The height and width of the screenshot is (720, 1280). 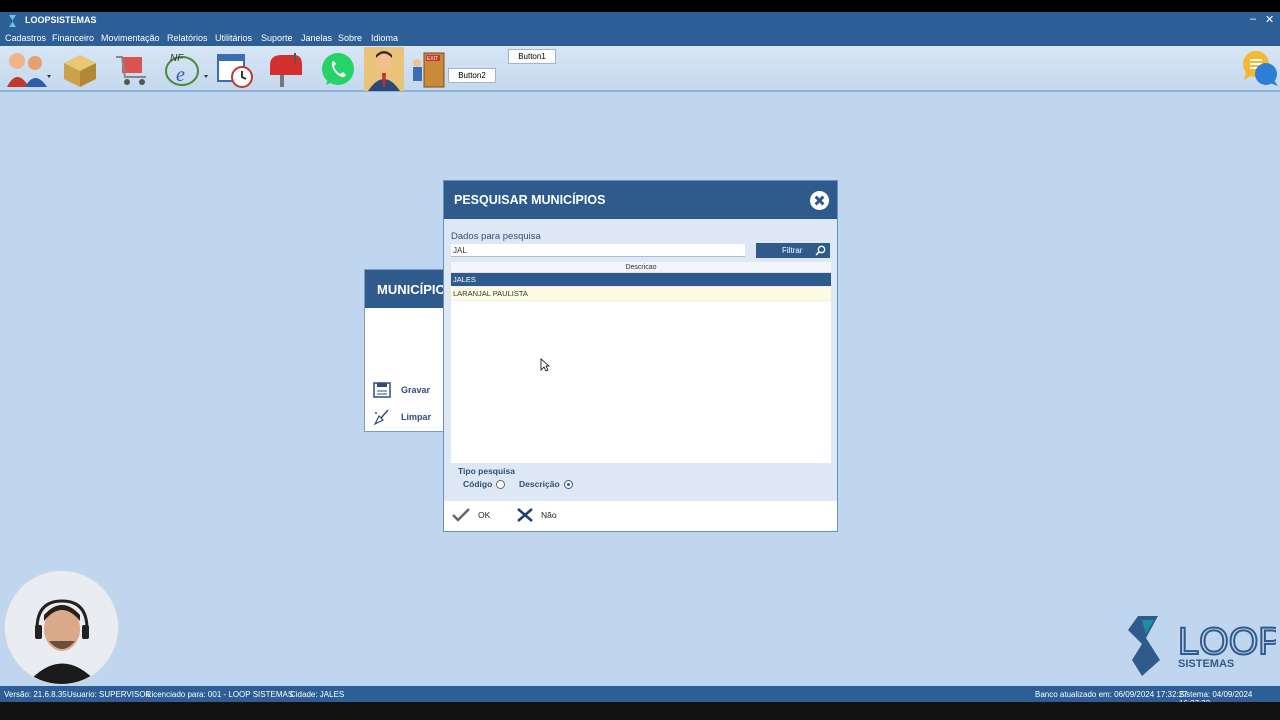 I want to click on filter-button: Filtrar, so click(x=793, y=250).